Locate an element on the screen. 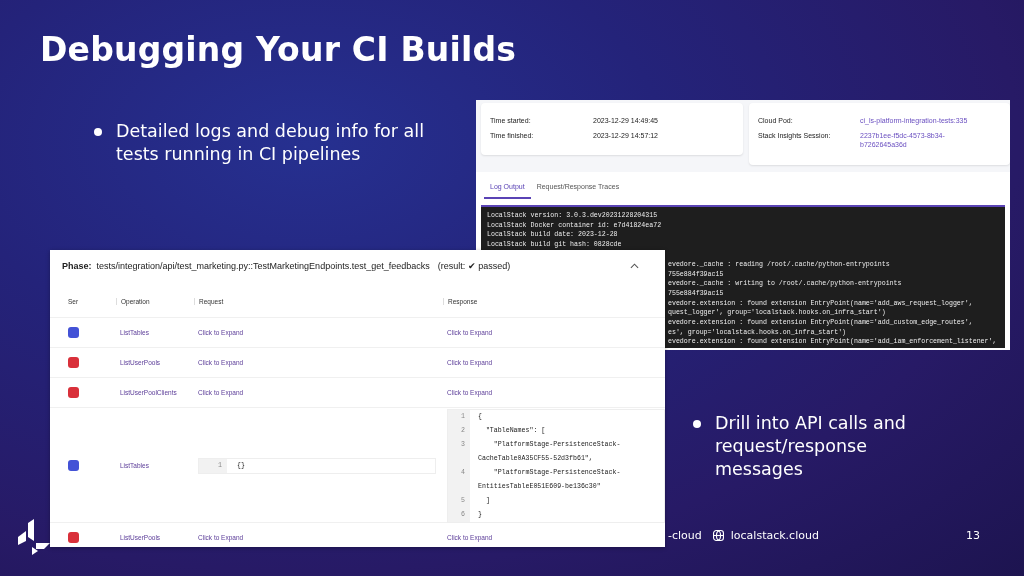 The height and width of the screenshot is (576, 1024). test-result: (result: ✔ passed) is located at coordinates (474, 266).